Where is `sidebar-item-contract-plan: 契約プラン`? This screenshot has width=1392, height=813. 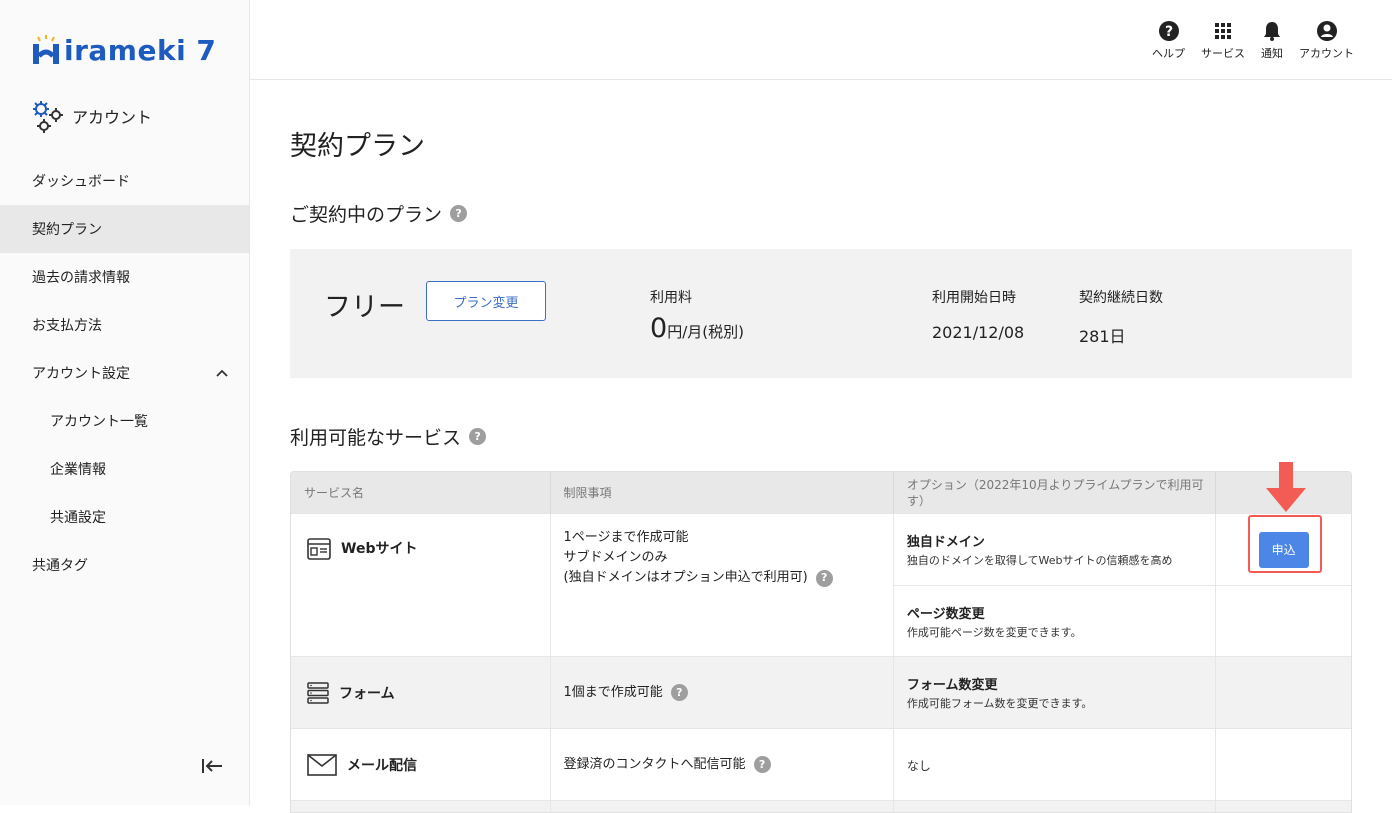 sidebar-item-contract-plan: 契約プラン is located at coordinates (124, 229).